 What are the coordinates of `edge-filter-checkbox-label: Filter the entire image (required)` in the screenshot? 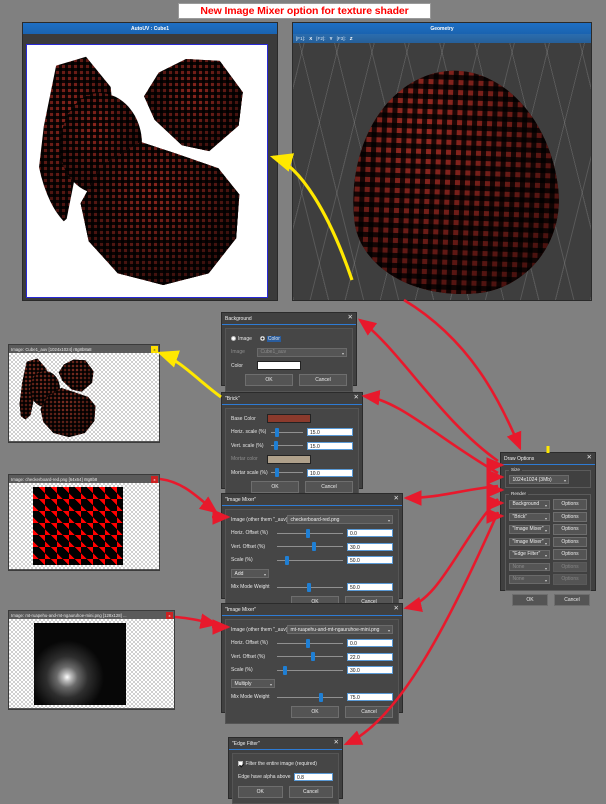 It's located at (281, 763).